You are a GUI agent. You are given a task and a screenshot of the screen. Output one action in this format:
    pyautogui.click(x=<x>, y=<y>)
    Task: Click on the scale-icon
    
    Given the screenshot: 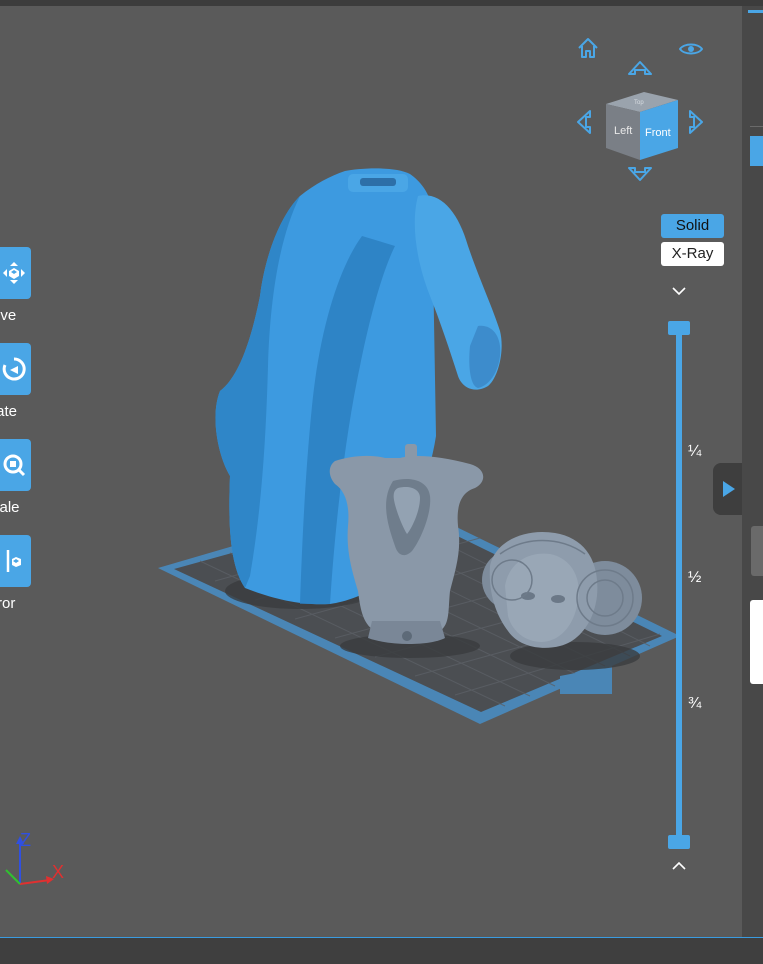 What is the action you would take?
    pyautogui.click(x=14, y=465)
    